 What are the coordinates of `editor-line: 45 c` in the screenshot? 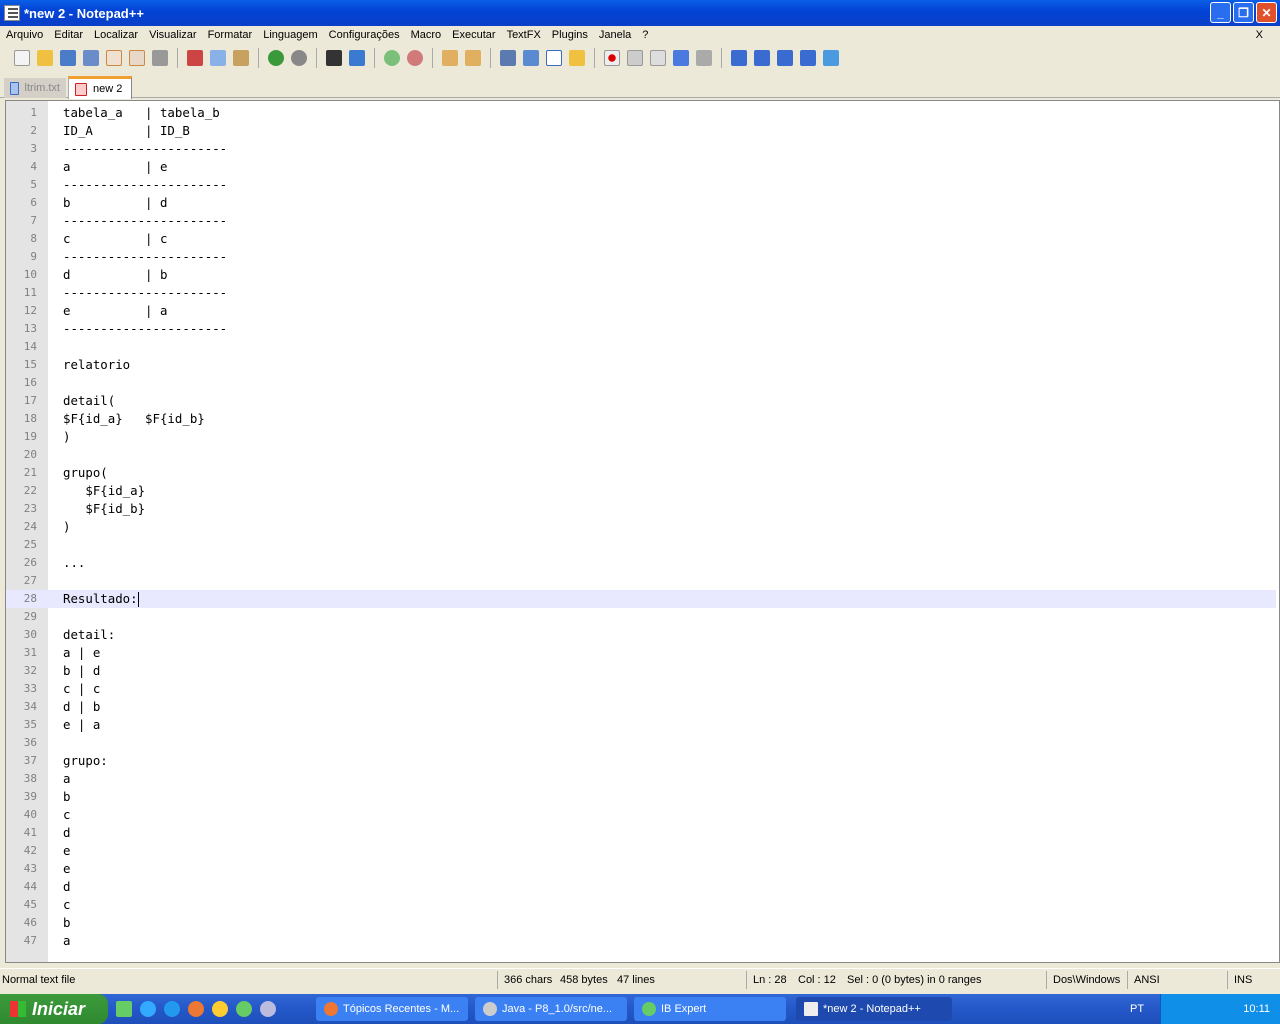 It's located at (641, 905).